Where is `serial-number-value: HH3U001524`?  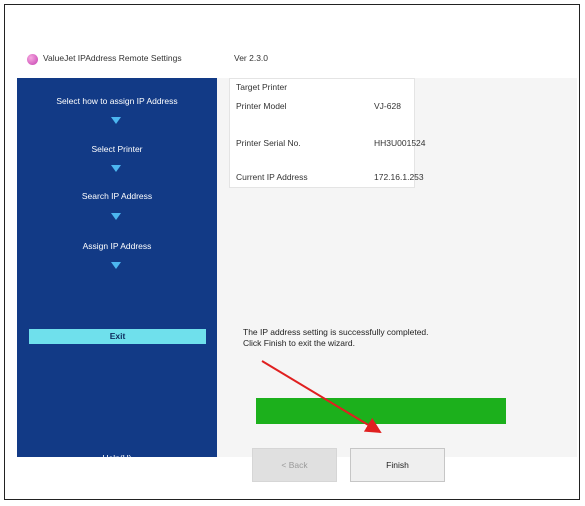
serial-number-value: HH3U001524 is located at coordinates (400, 143).